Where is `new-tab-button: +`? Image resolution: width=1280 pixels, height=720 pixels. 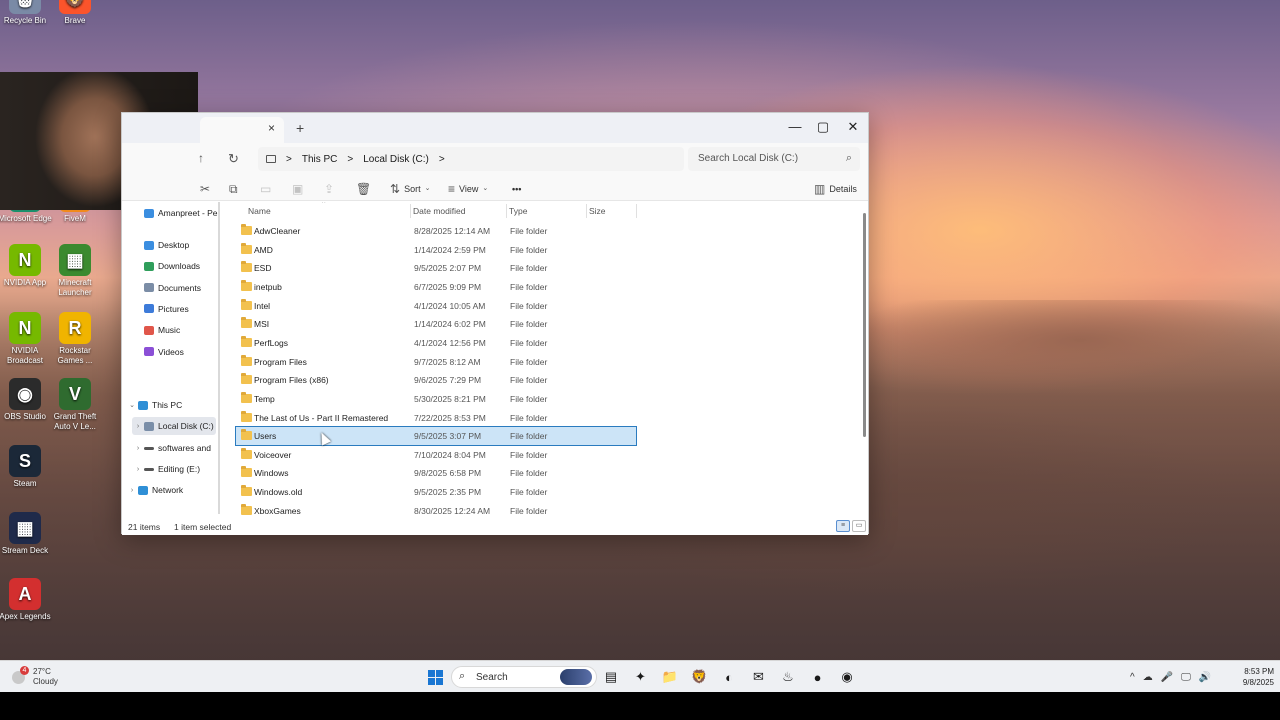
new-tab-button: + is located at coordinates (300, 128).